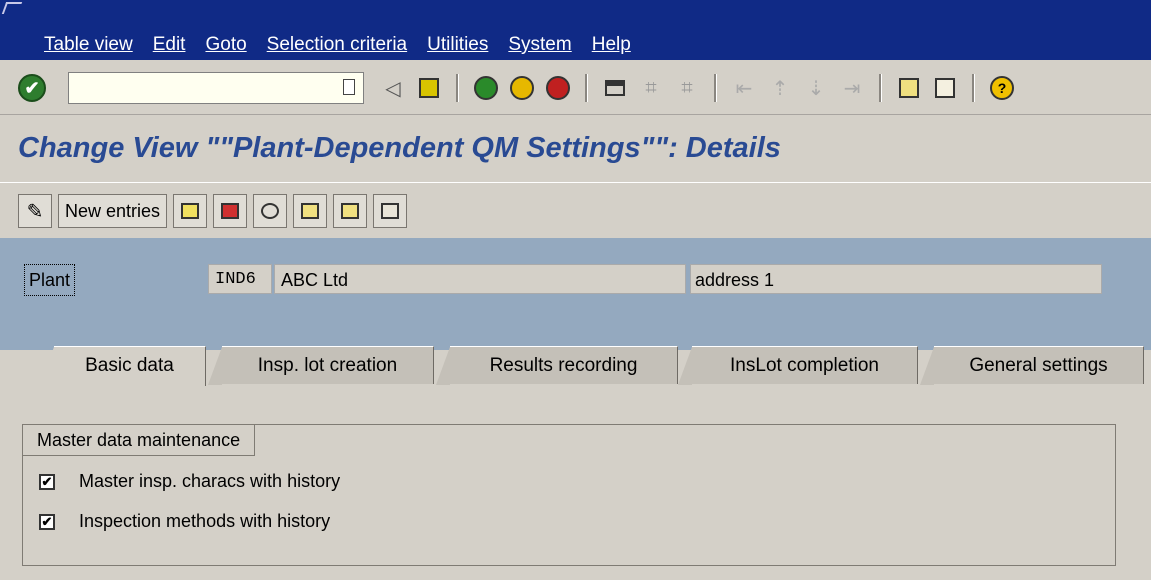  Describe the element at coordinates (575, 211) in the screenshot. I see `application-toolbar: ✎ New entries` at that location.